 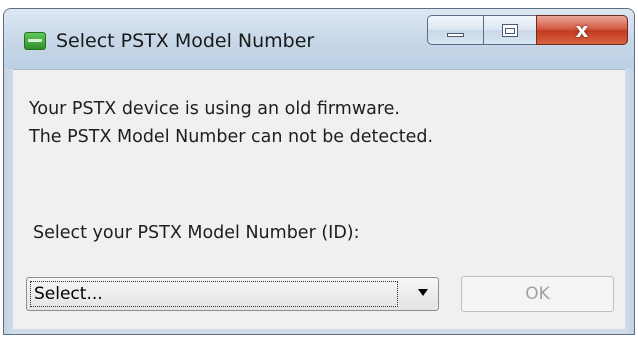 I want to click on model-select-label: Select your PSTX Model Number (ID):, so click(x=196, y=233).